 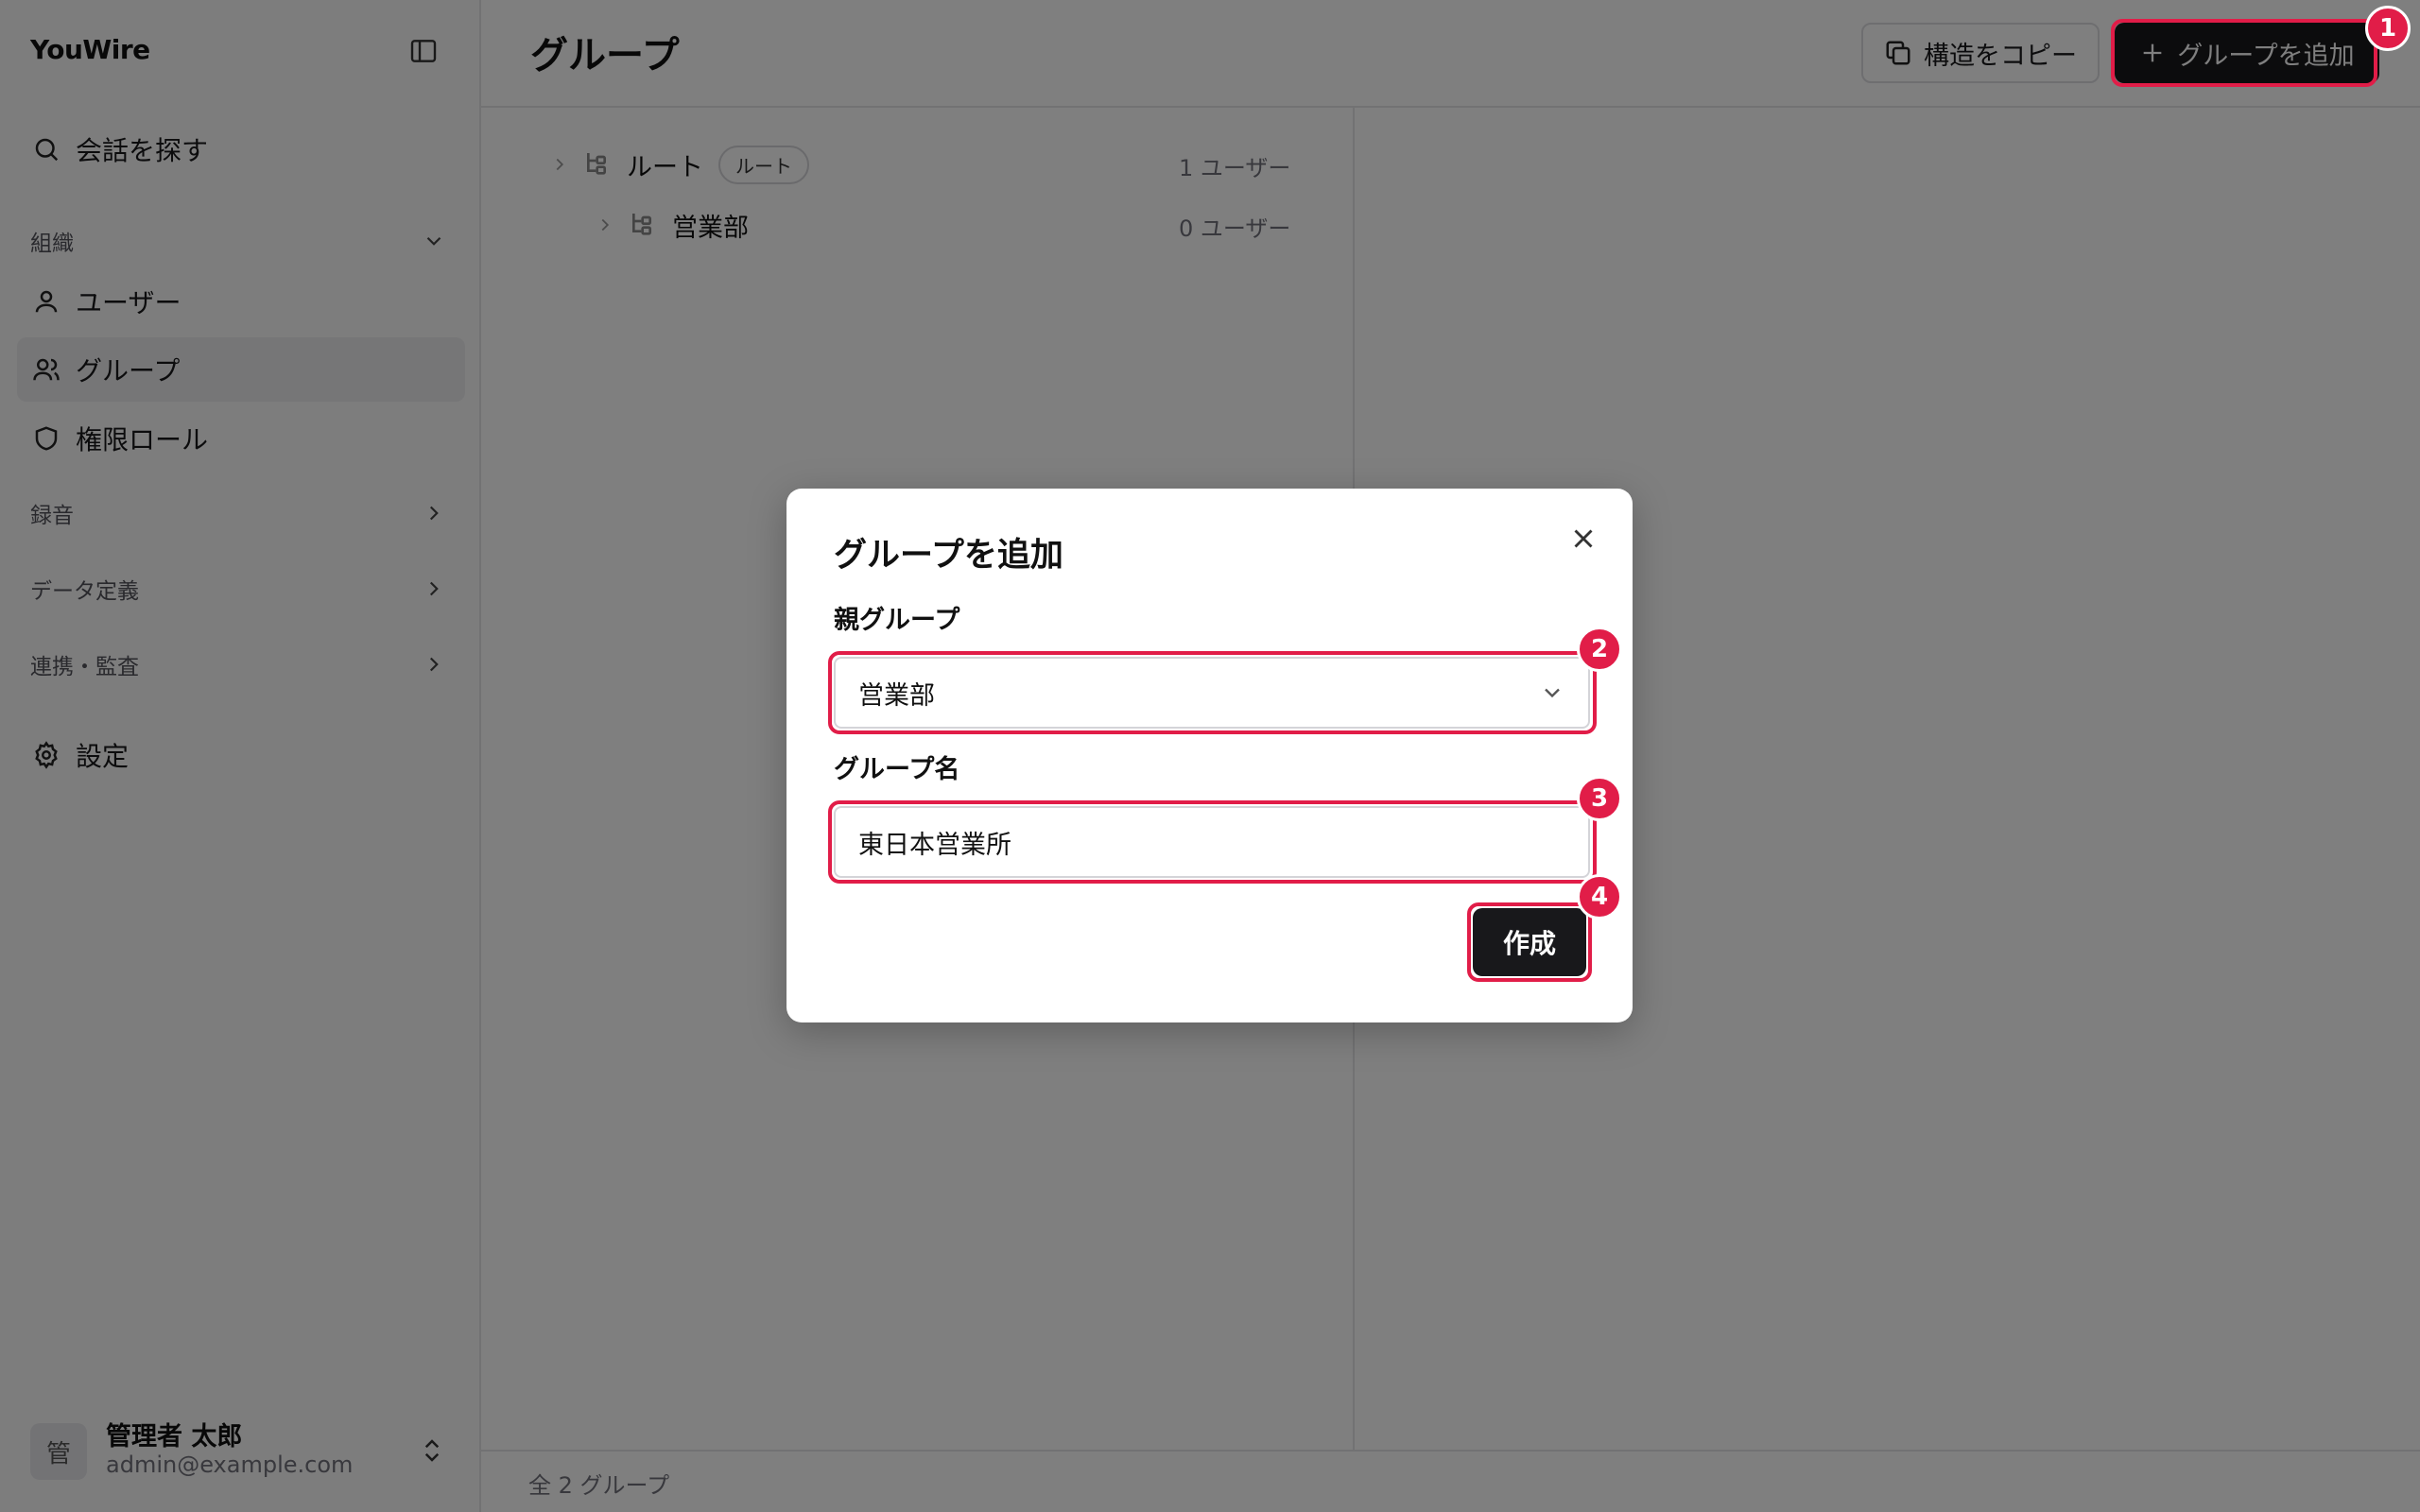 What do you see at coordinates (2244, 53) in the screenshot?
I see `highlight-add-group` at bounding box center [2244, 53].